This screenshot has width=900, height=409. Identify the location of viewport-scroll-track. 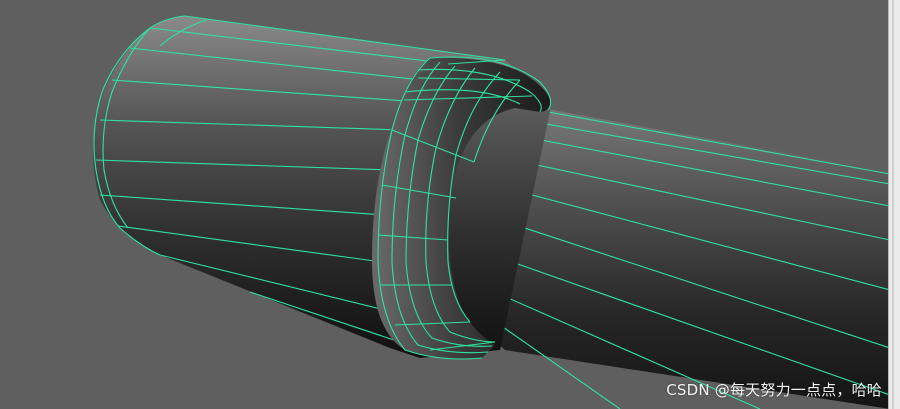
(893, 204).